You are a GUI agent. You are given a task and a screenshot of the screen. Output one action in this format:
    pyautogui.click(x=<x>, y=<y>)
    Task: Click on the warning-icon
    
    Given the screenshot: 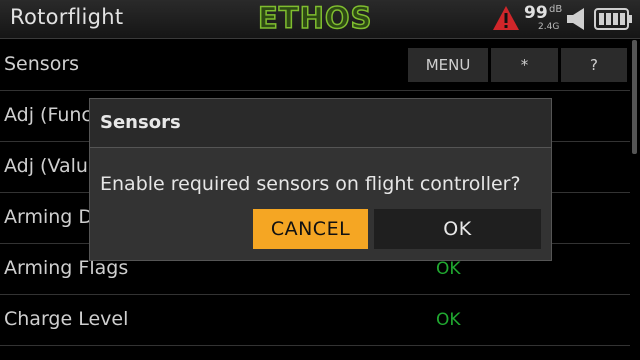 What is the action you would take?
    pyautogui.click(x=506, y=20)
    